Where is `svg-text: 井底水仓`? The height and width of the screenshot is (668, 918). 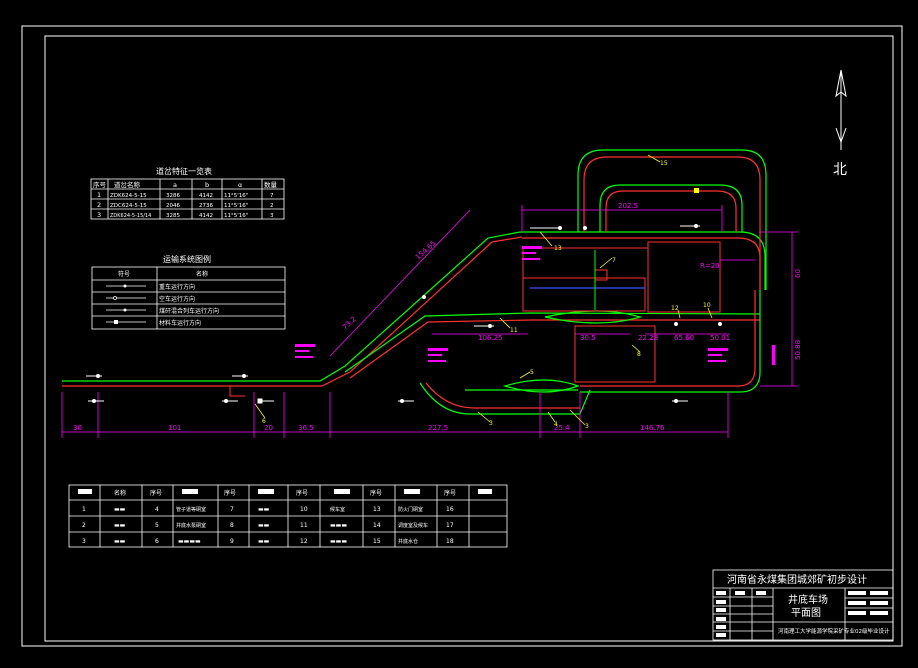
svg-text: 井底水仓 is located at coordinates (408, 541).